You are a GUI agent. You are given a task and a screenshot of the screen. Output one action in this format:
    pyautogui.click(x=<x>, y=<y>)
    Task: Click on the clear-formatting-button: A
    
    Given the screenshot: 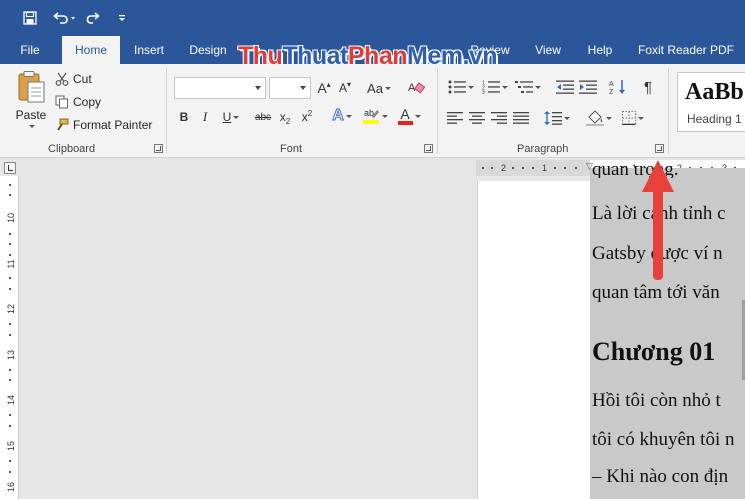 What is the action you would take?
    pyautogui.click(x=417, y=88)
    